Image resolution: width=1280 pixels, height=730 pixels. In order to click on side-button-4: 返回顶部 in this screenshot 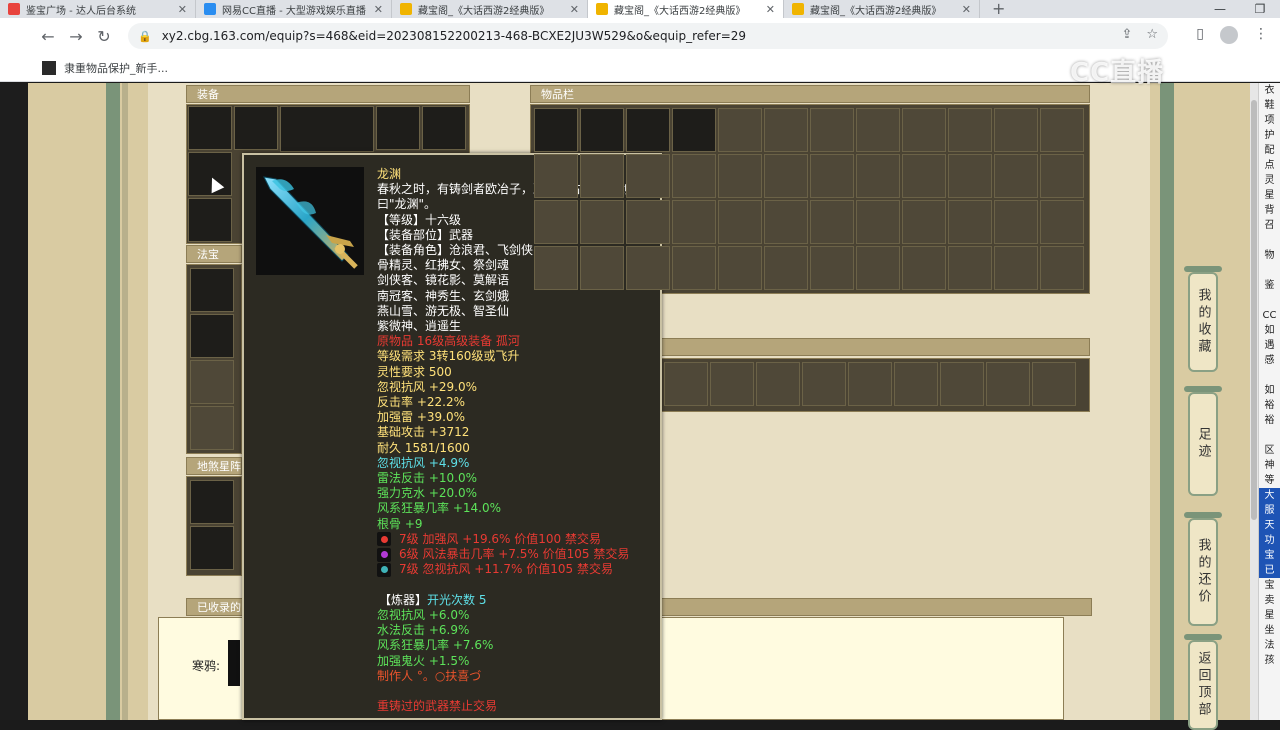, I will do `click(1203, 685)`.